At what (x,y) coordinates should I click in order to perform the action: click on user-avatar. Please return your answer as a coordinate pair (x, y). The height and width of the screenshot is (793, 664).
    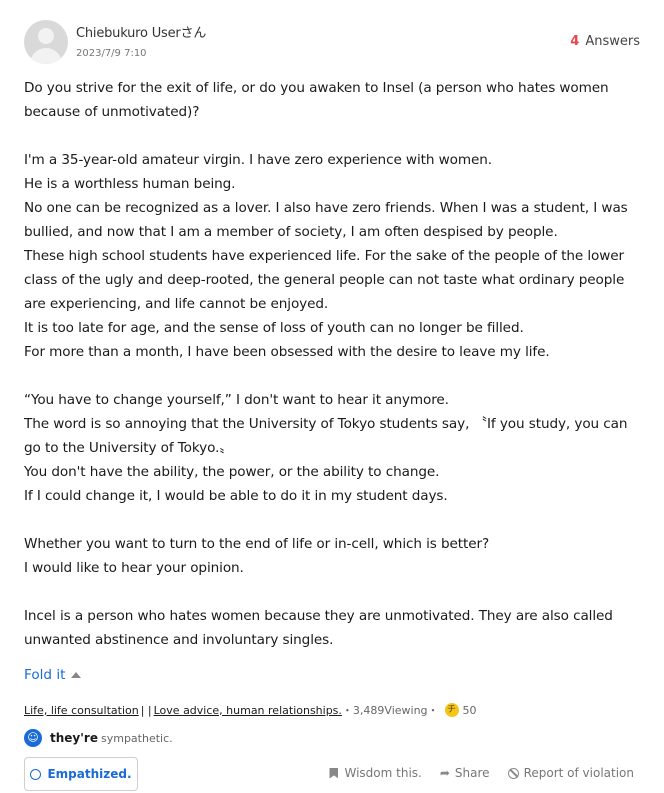
    Looking at the image, I should click on (46, 42).